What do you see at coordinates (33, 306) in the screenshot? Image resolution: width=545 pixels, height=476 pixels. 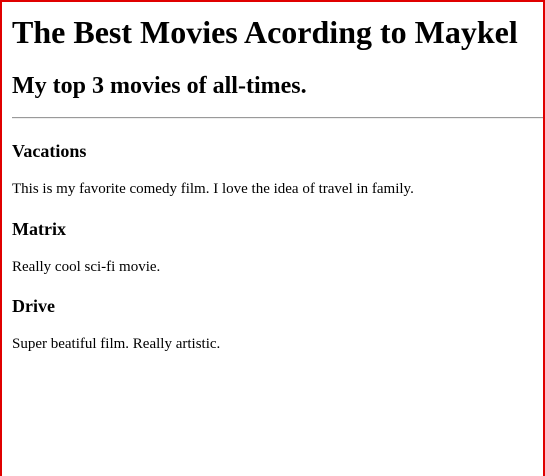 I see `movie-title-drive: Drive` at bounding box center [33, 306].